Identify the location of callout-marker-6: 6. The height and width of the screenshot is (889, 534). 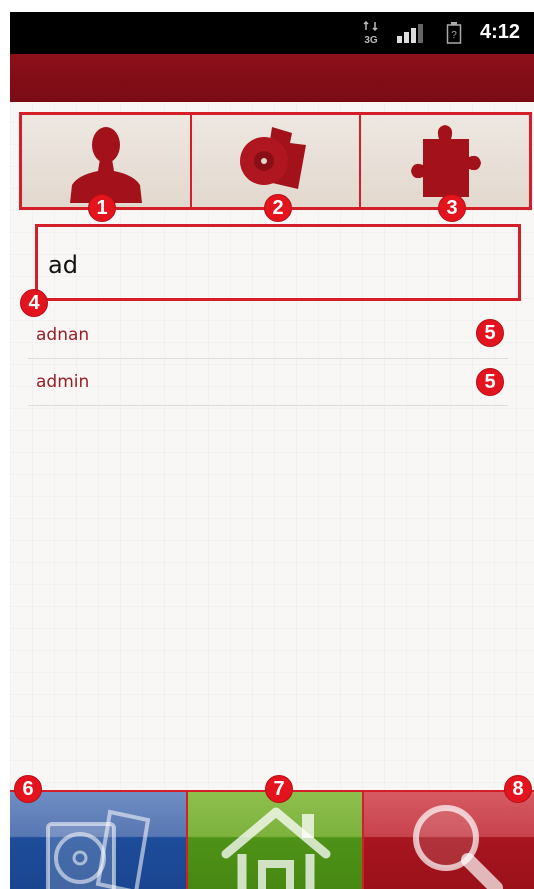
(28, 789).